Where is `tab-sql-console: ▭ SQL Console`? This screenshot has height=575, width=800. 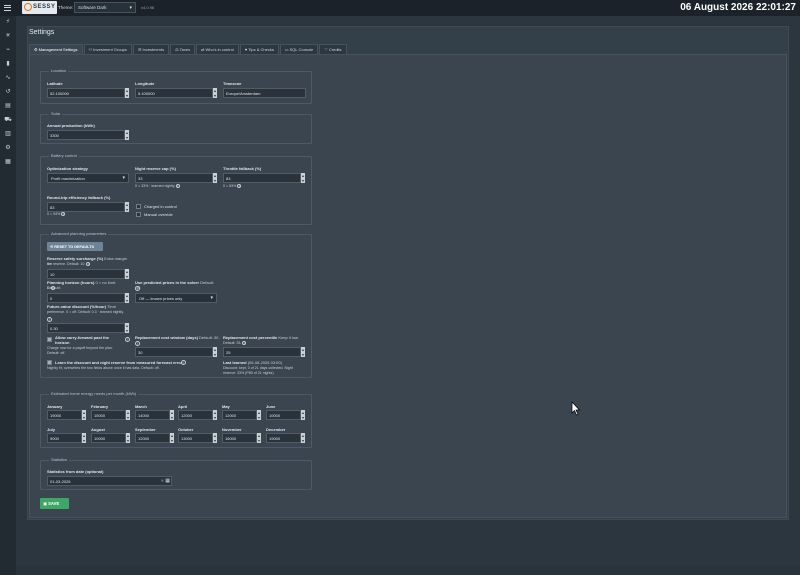
tab-sql-console: ▭ SQL Console is located at coordinates (299, 49).